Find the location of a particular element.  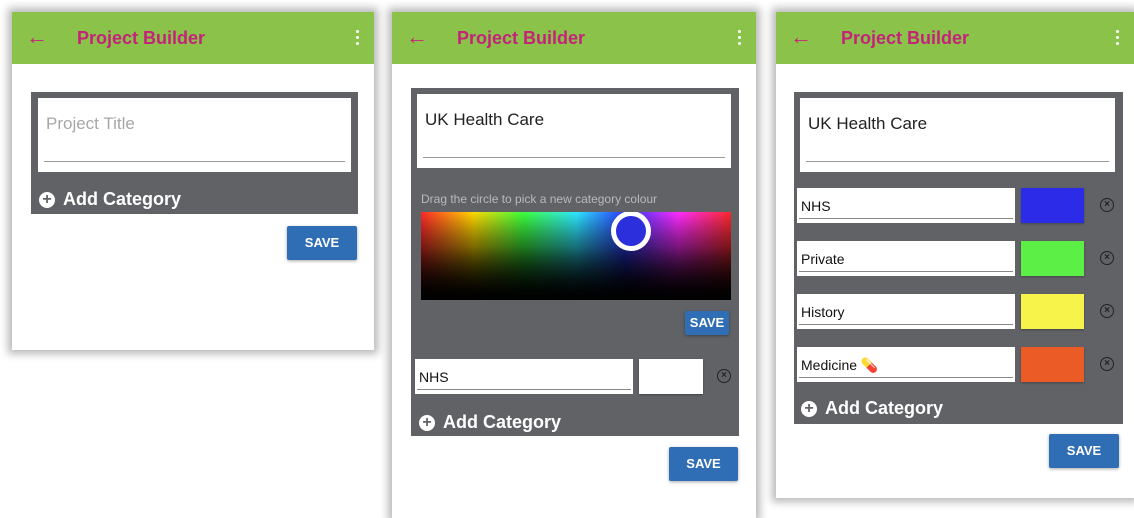

color-picker is located at coordinates (576, 256).